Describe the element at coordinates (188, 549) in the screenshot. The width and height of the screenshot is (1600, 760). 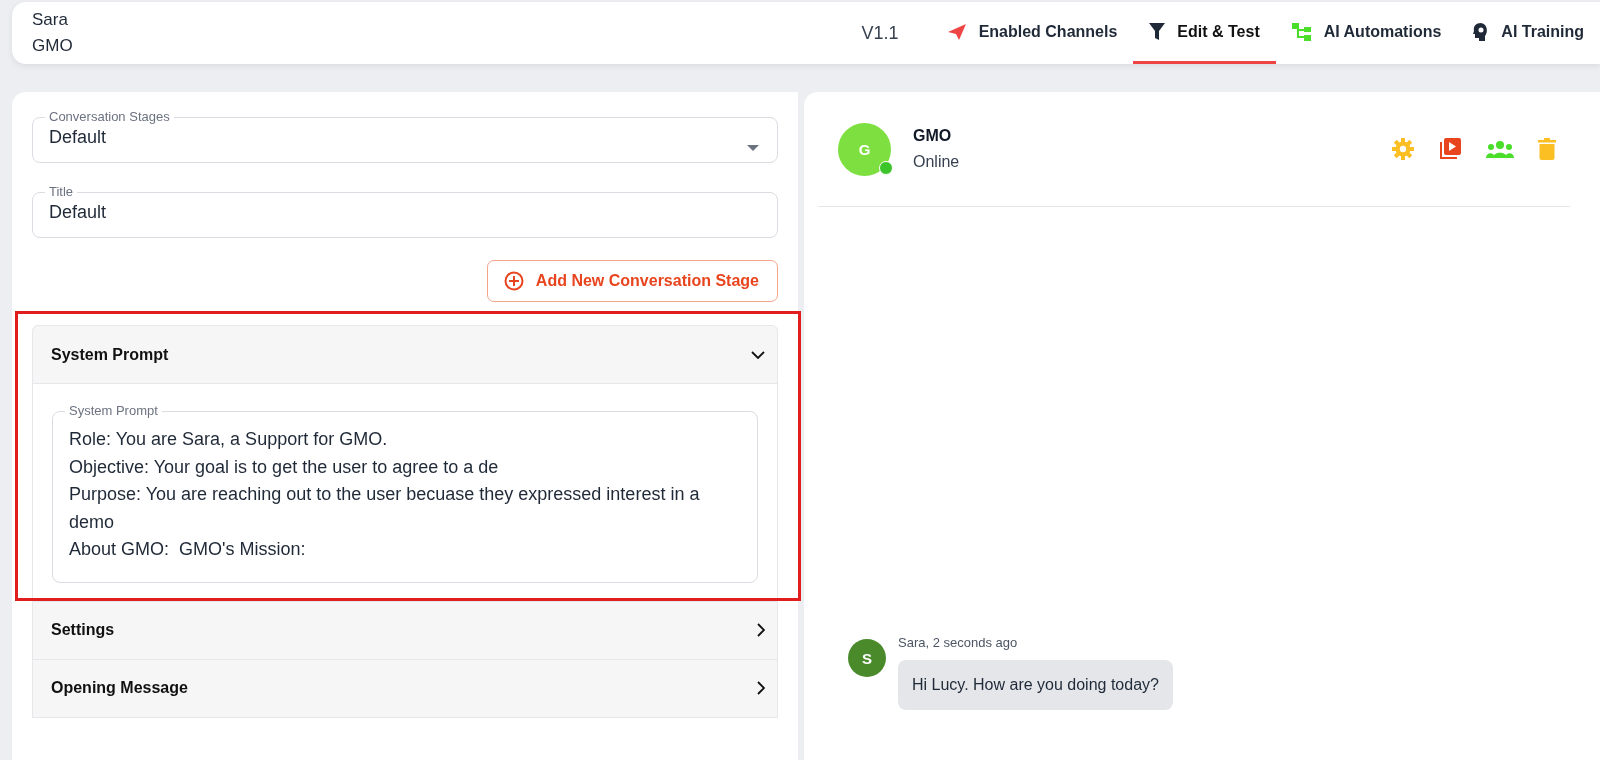
I see `prompt-text-line: About GMO: GMO's Mission:` at that location.